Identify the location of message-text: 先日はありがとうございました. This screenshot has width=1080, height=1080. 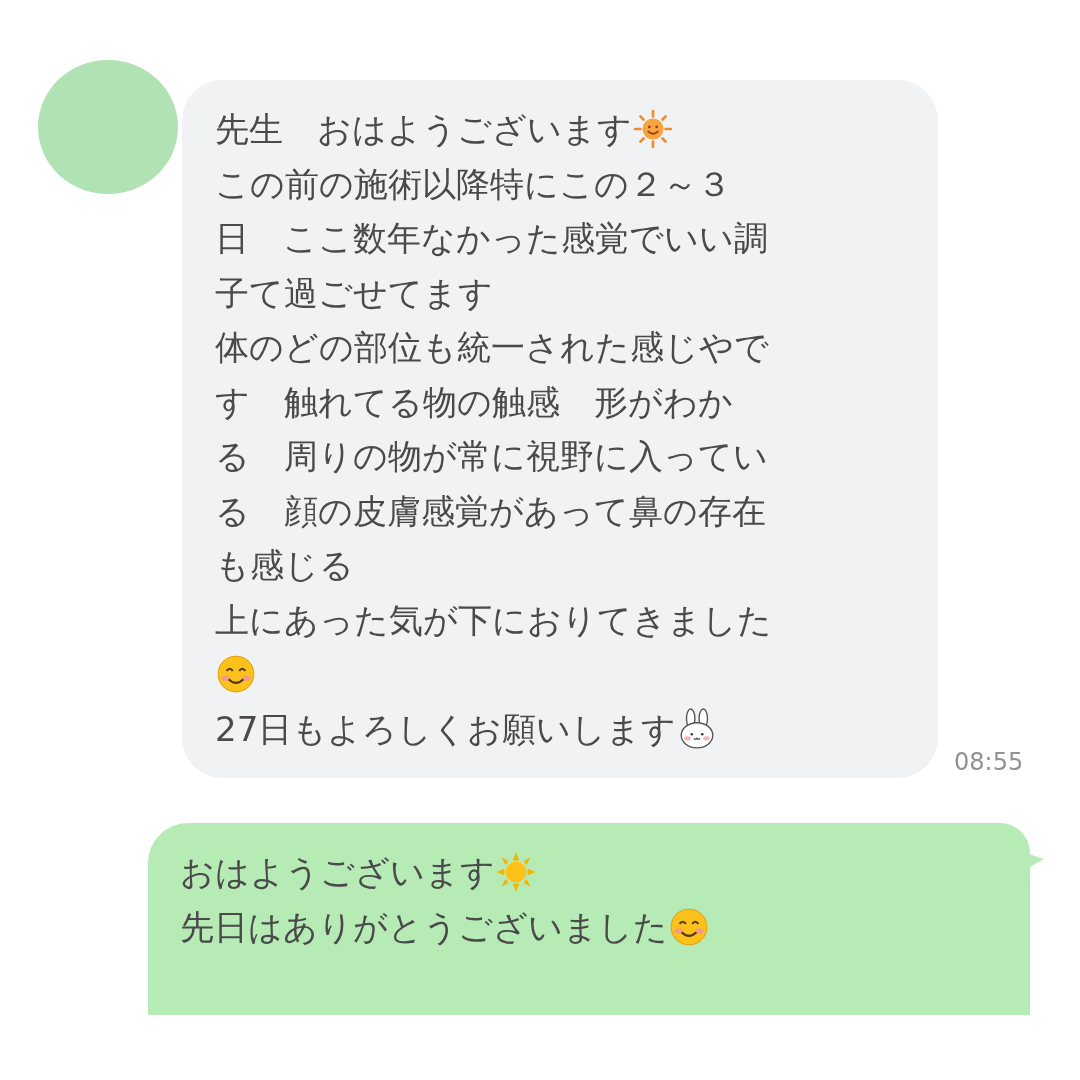
(424, 927).